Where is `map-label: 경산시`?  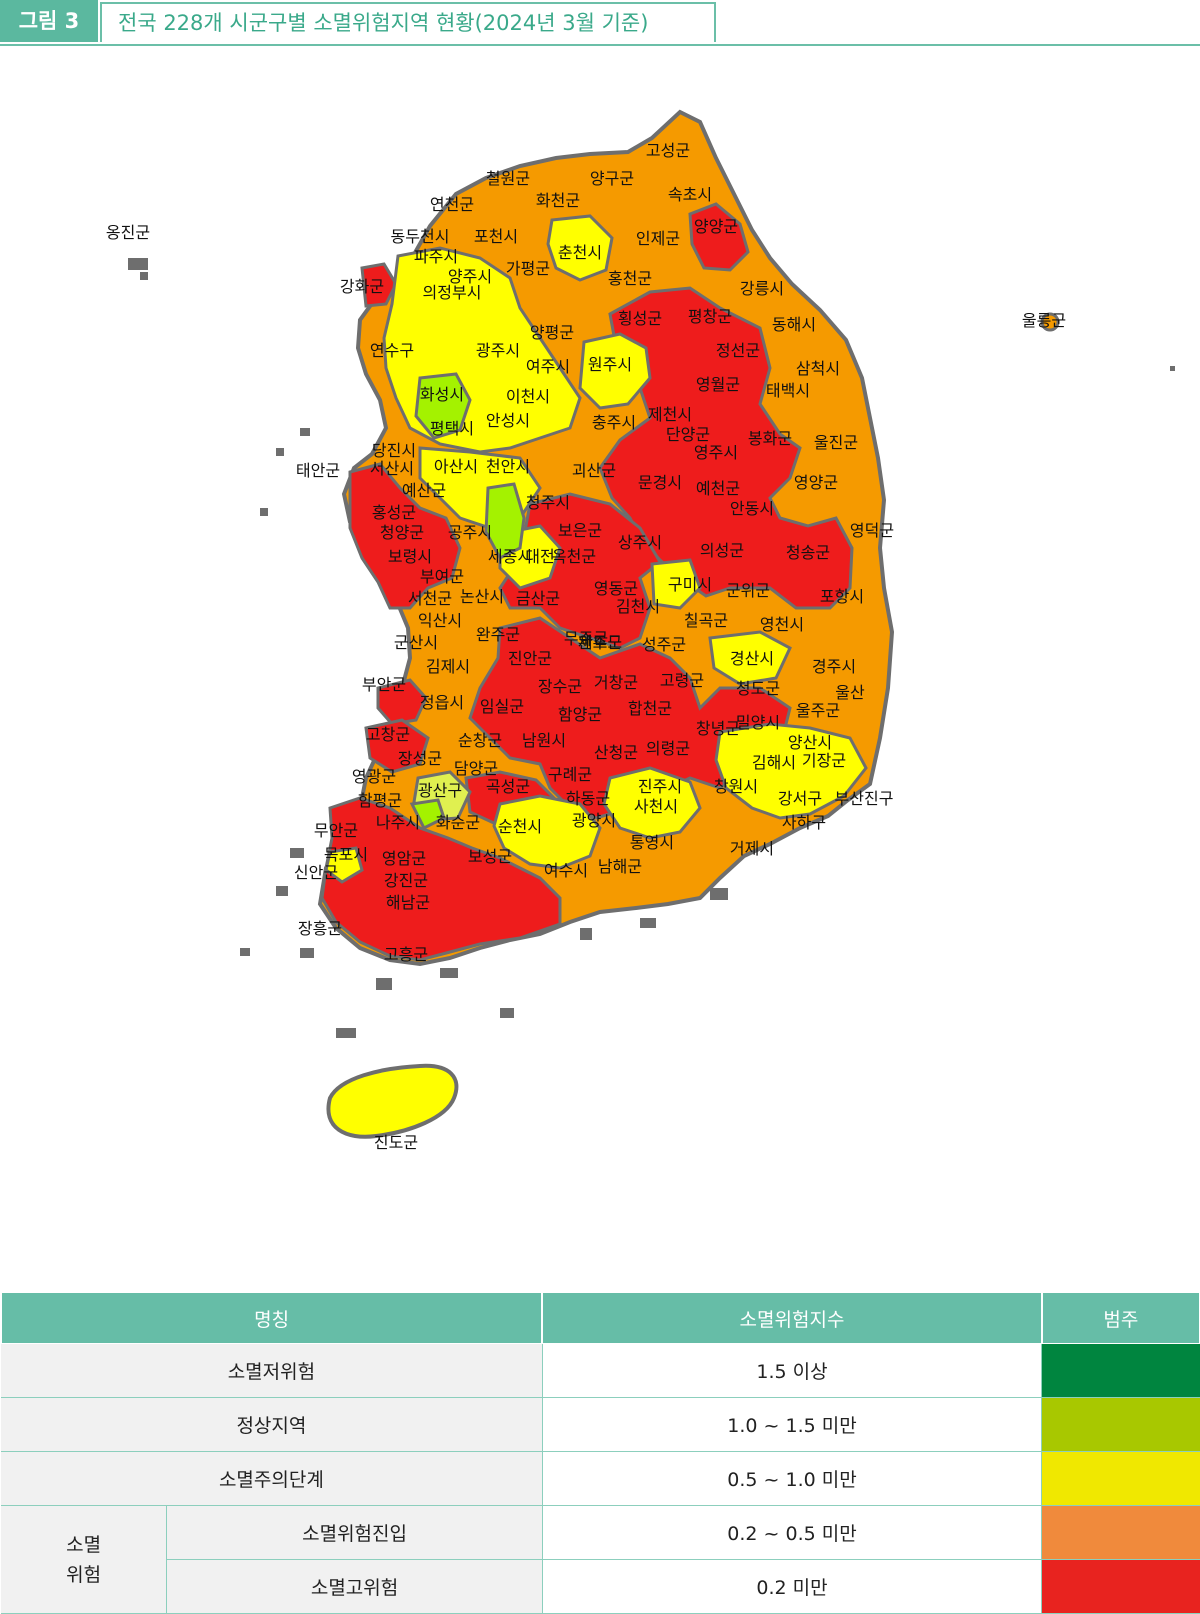
map-label: 경산시 is located at coordinates (752, 658).